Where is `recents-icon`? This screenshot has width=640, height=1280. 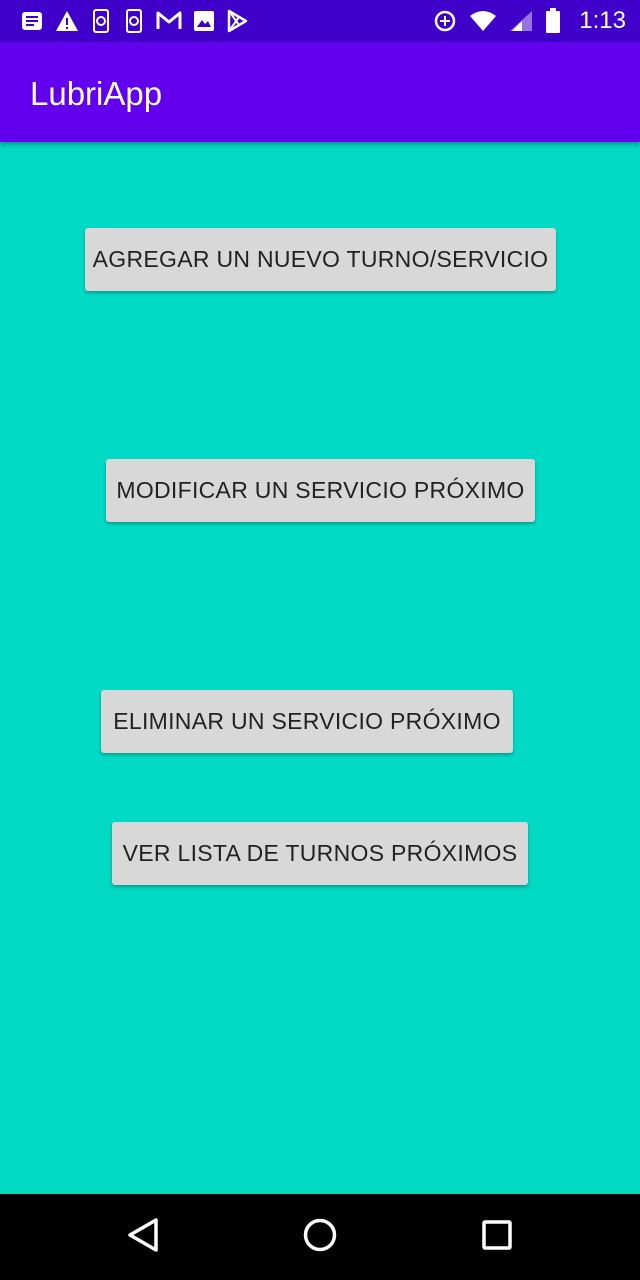 recents-icon is located at coordinates (497, 1237).